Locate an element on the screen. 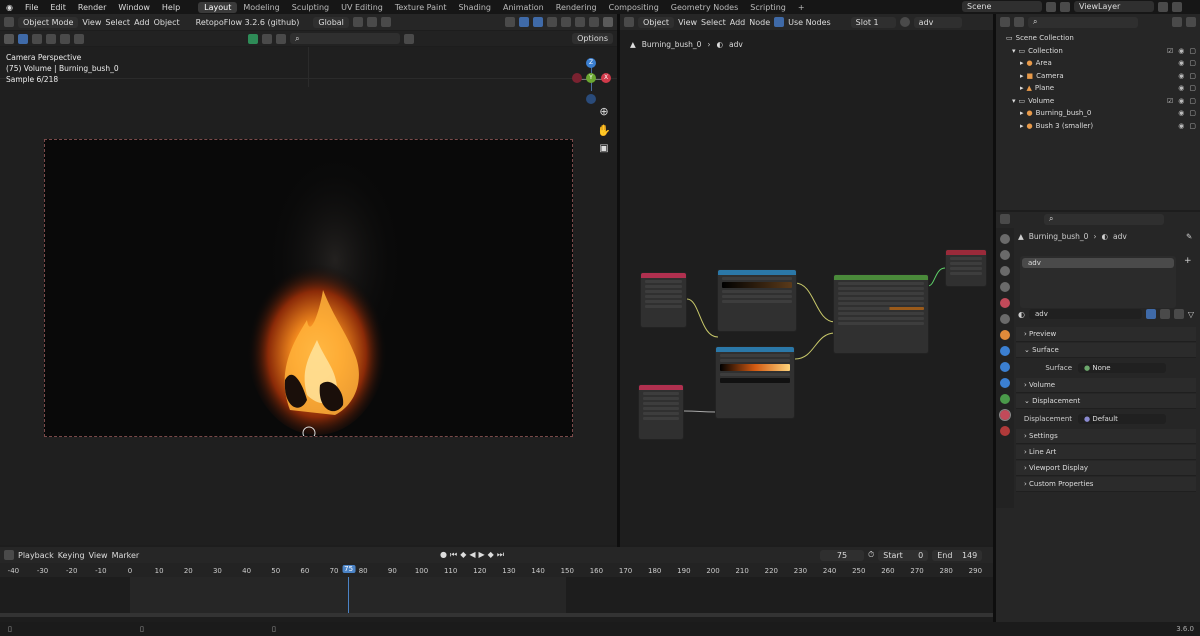 The image size is (1200, 636). frame-ruler is located at coordinates (496, 570).